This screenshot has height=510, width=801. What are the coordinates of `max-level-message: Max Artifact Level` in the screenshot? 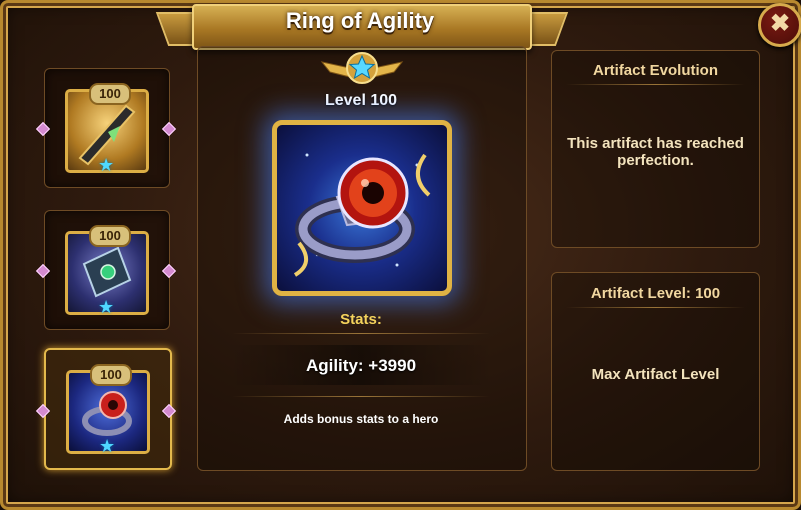 It's located at (655, 374).